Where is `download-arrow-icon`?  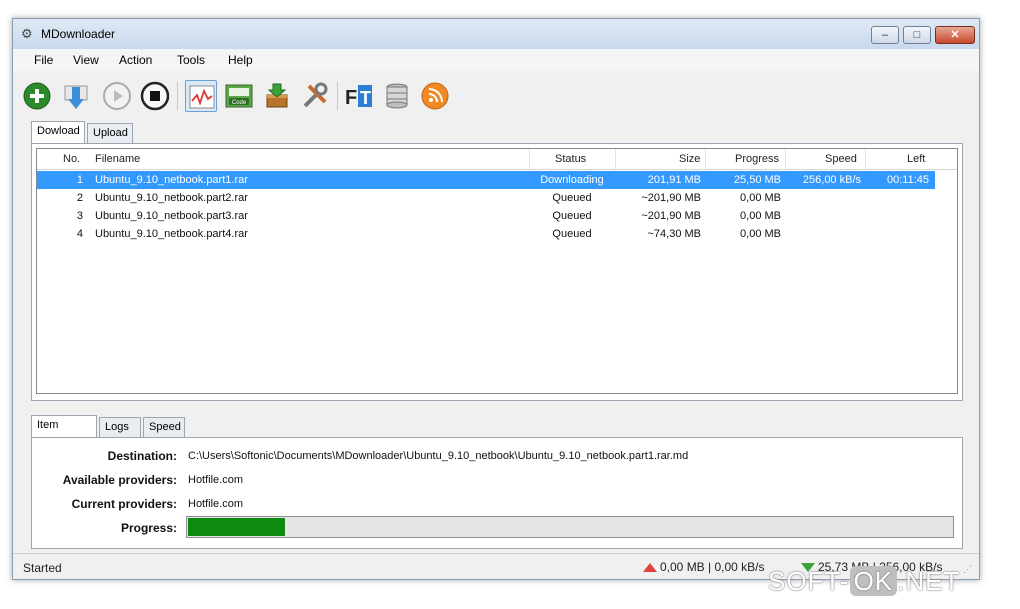
download-arrow-icon is located at coordinates (75, 96).